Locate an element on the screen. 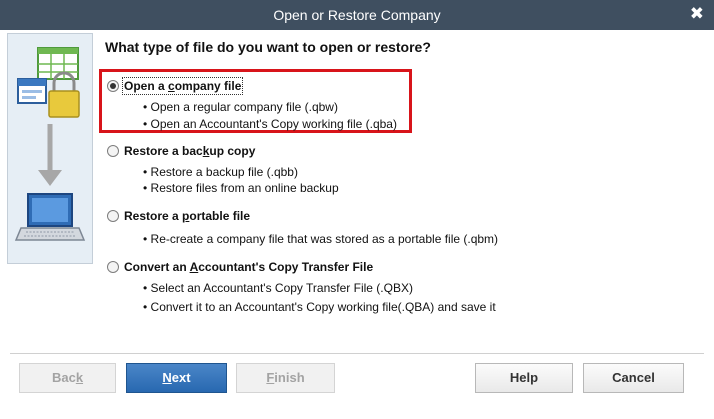 The image size is (714, 419). button-label-pre: Bac is located at coordinates (63, 377).